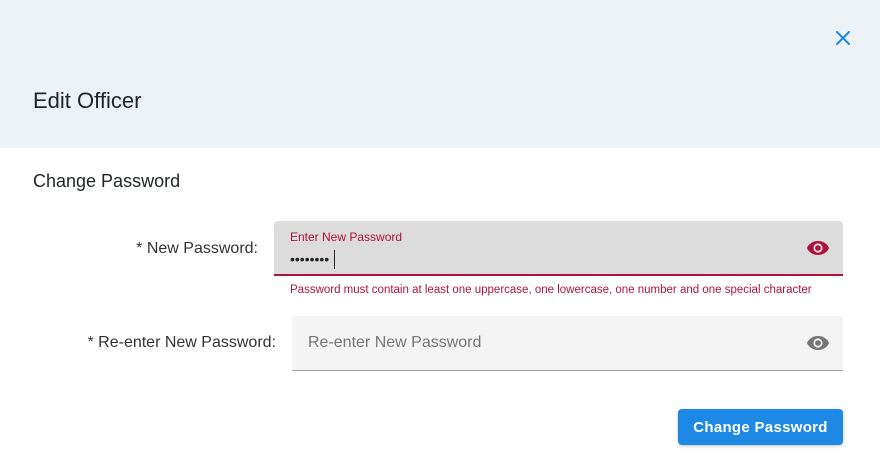  I want to click on new-password-label: * New Password:, so click(197, 248).